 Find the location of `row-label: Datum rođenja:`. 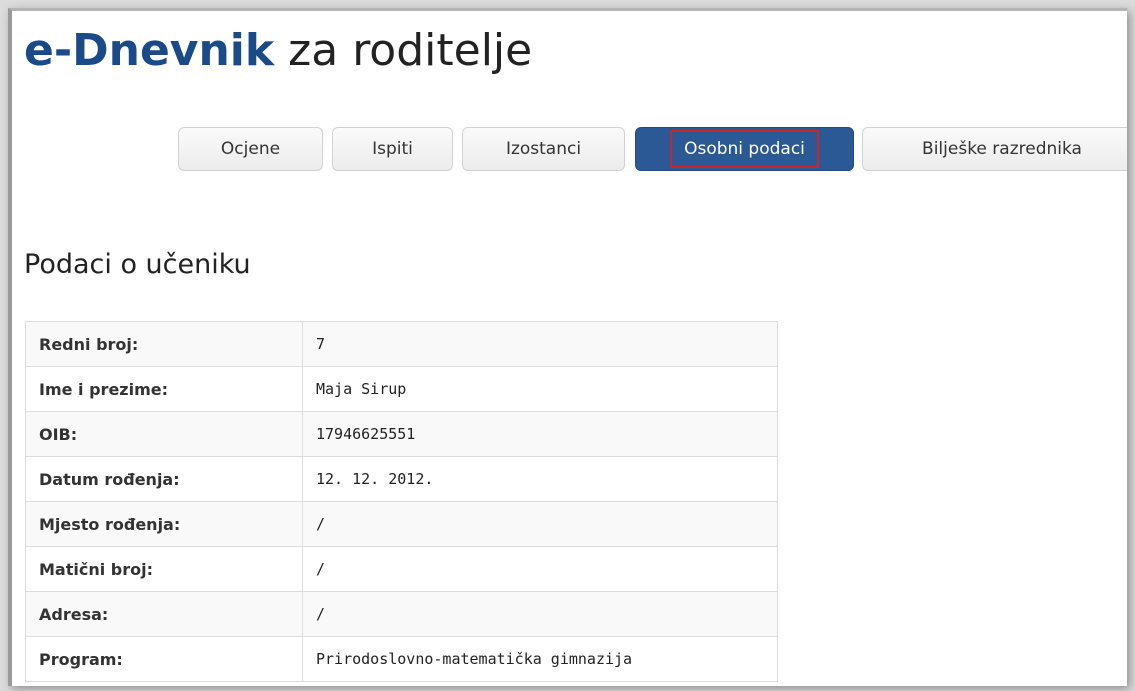

row-label: Datum rođenja: is located at coordinates (164, 479).